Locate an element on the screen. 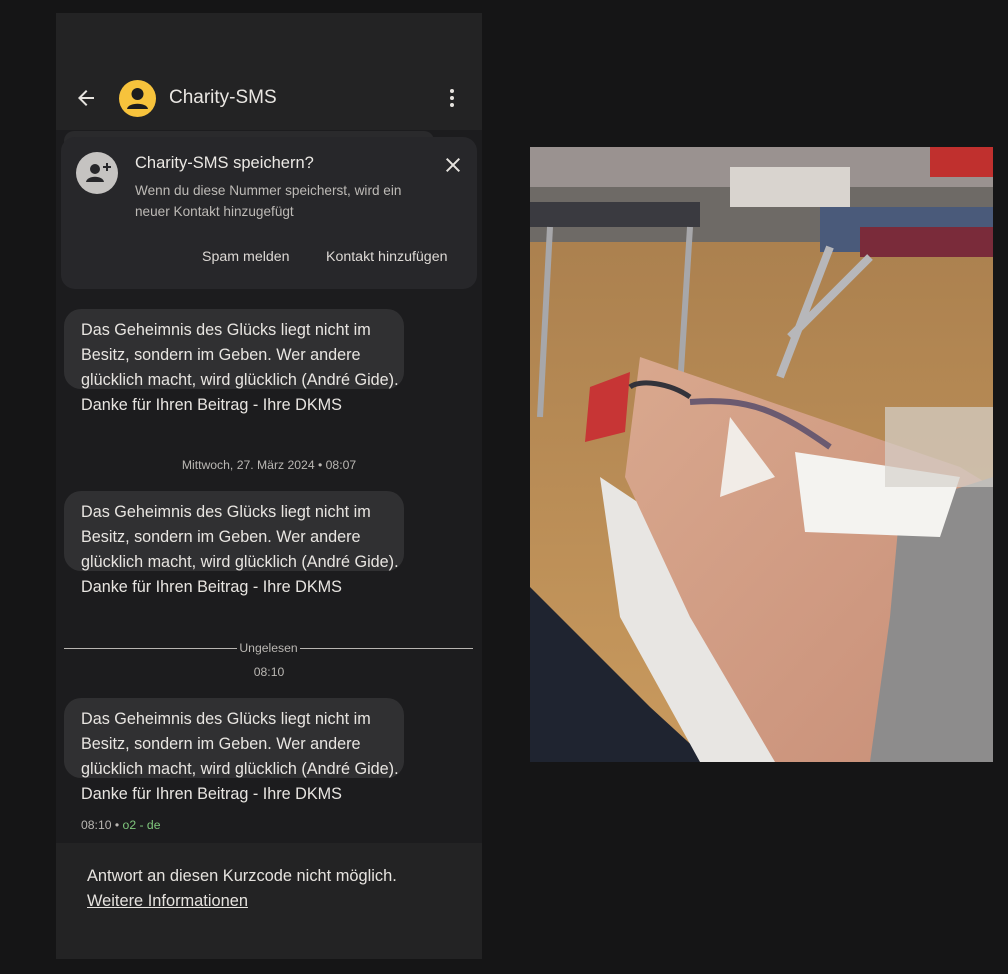 This screenshot has height=974, width=1008. person-icon is located at coordinates (137, 98).